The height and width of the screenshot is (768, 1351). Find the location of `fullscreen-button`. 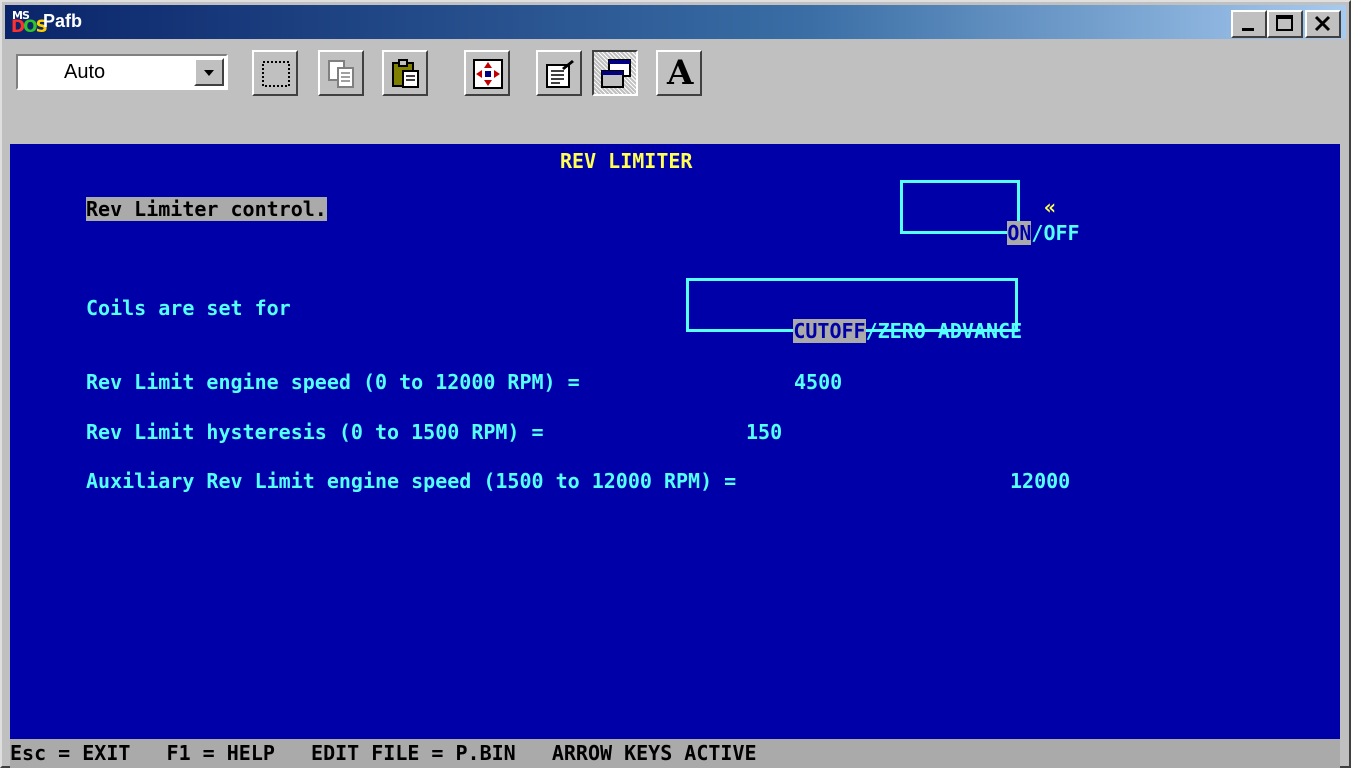

fullscreen-button is located at coordinates (487, 73).